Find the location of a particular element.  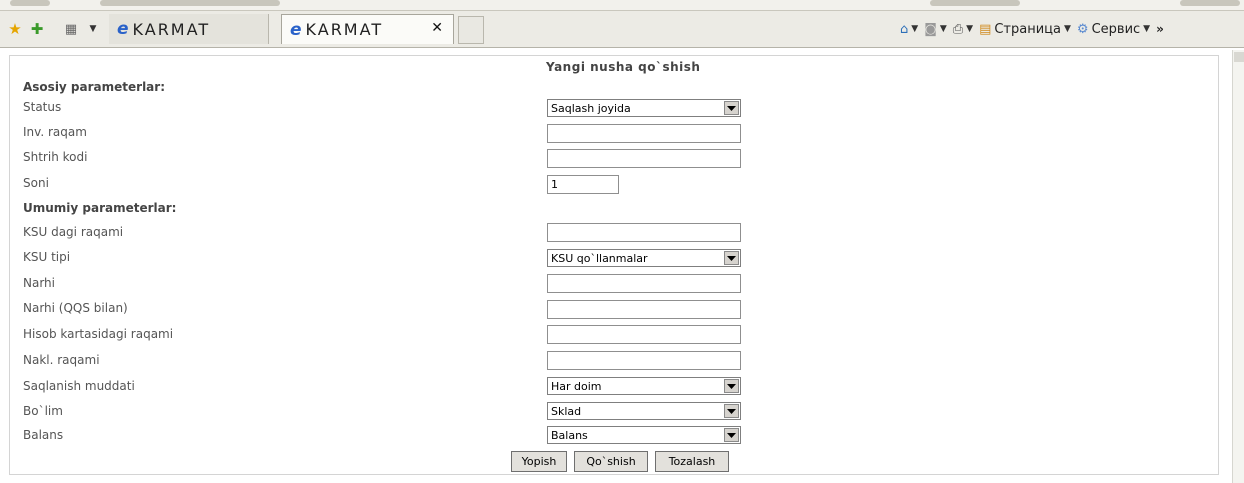

price-vat-input is located at coordinates (644, 309).